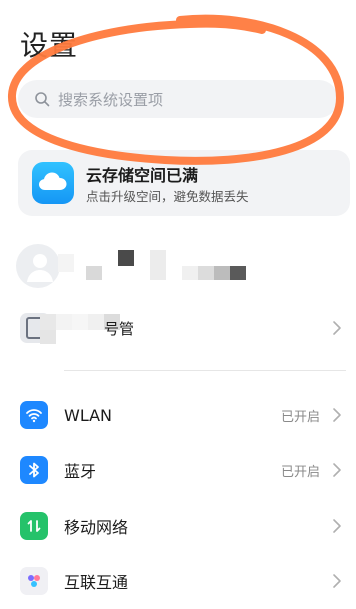 This screenshot has height=609, width=356. I want to click on search-icon, so click(42, 99).